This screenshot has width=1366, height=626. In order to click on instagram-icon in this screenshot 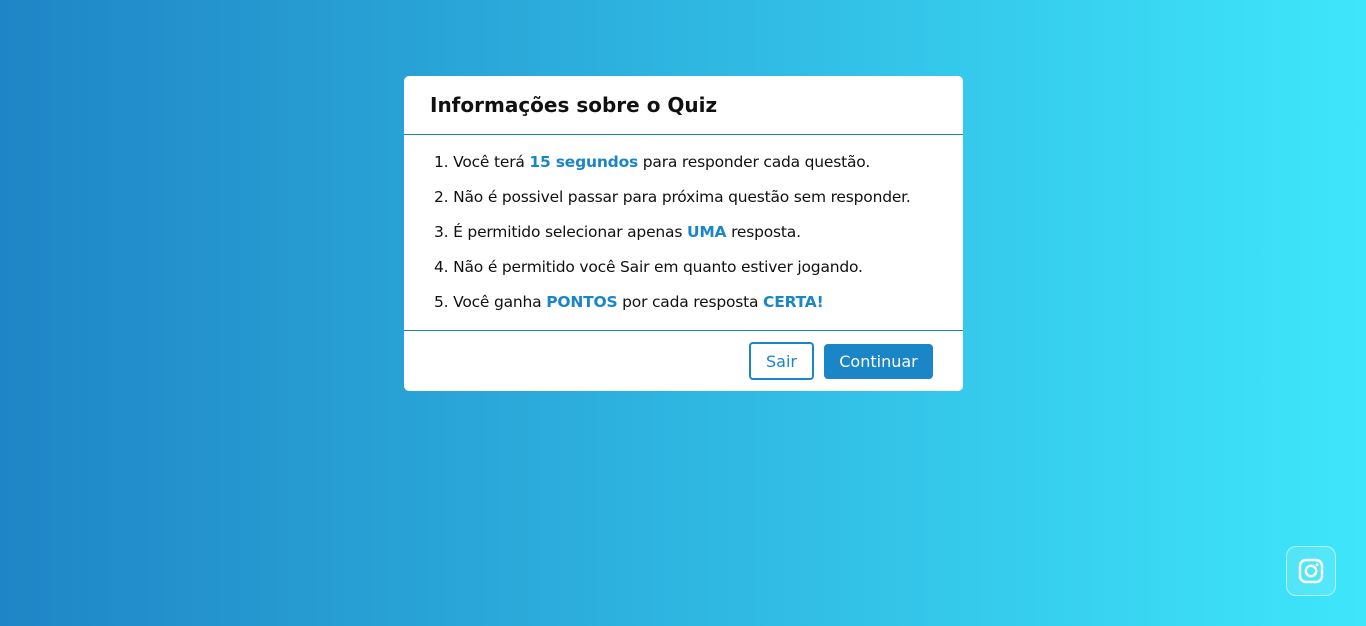, I will do `click(1311, 571)`.